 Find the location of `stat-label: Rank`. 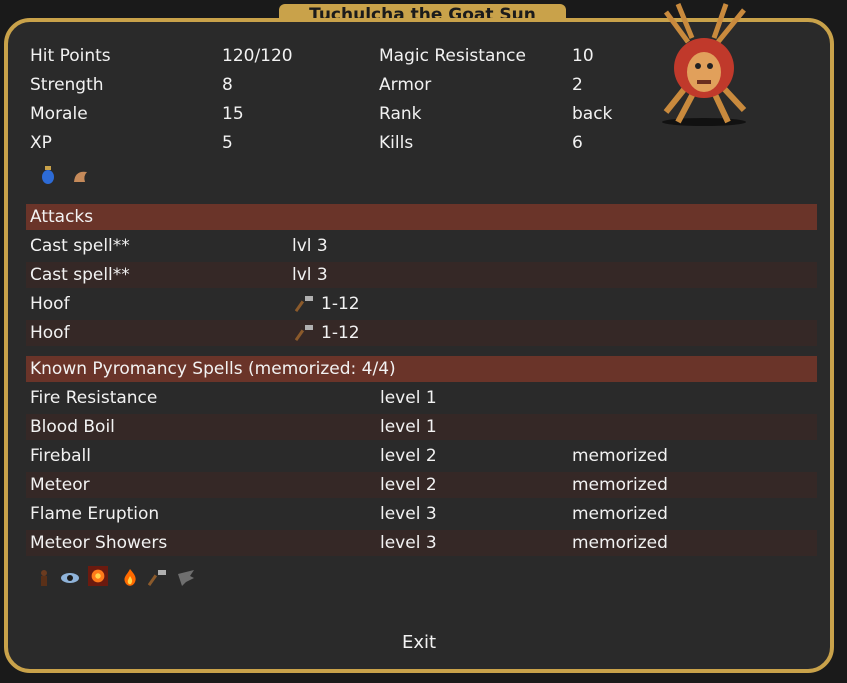

stat-label: Rank is located at coordinates (400, 114).